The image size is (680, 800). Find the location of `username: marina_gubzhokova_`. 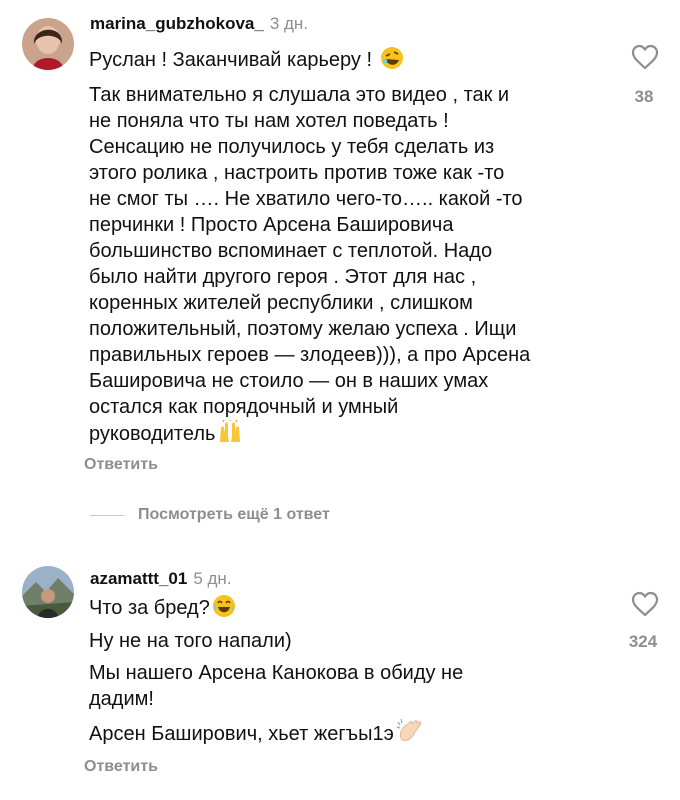

username: marina_gubzhokova_ is located at coordinates (177, 23).